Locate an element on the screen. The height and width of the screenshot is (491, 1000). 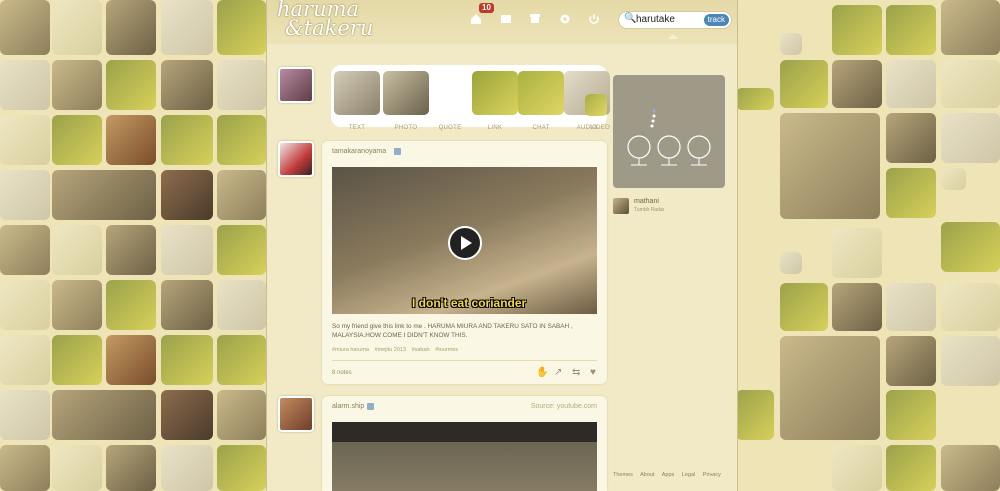
footer-link-legal: Legal is located at coordinates (688, 475).